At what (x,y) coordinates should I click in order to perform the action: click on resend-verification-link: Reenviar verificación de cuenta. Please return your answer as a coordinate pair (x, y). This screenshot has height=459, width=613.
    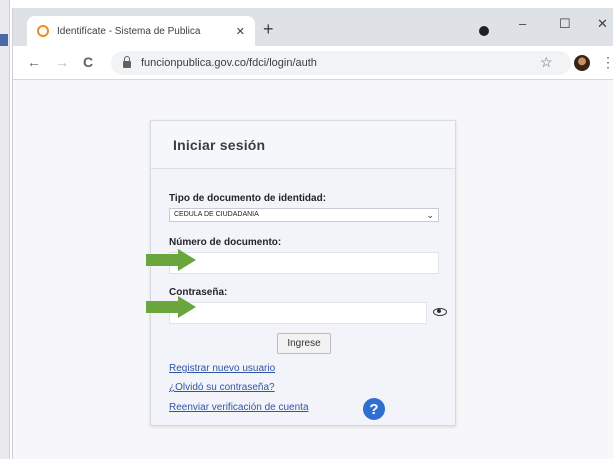
    Looking at the image, I should click on (239, 407).